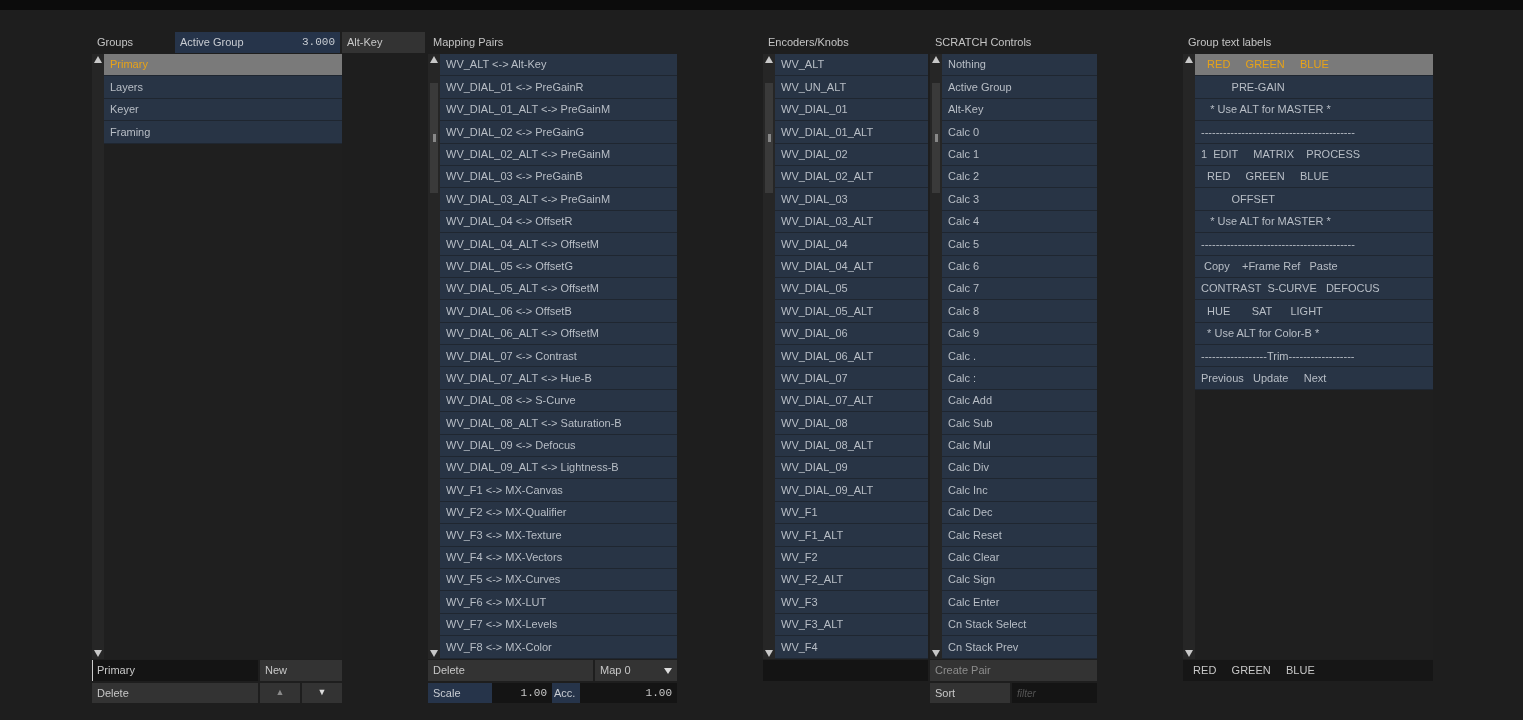  Describe the element at coordinates (1314, 177) in the screenshot. I see `text-label-item: RED GREEN BLUE` at that location.